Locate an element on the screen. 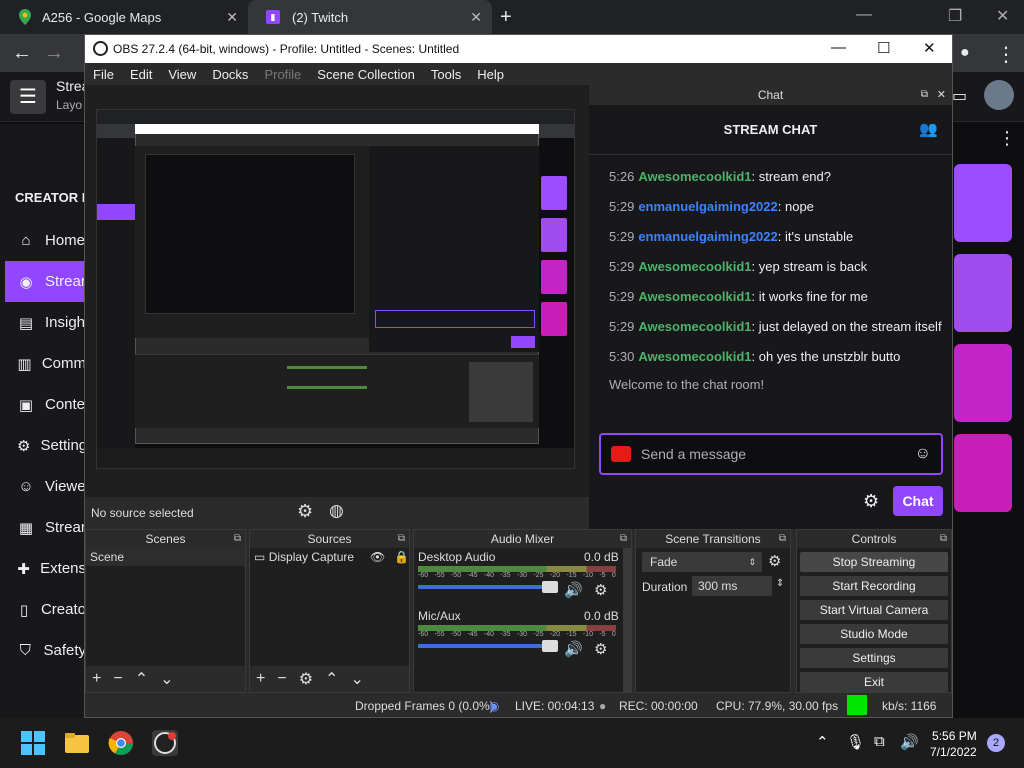  menu-view: View is located at coordinates (182, 74).